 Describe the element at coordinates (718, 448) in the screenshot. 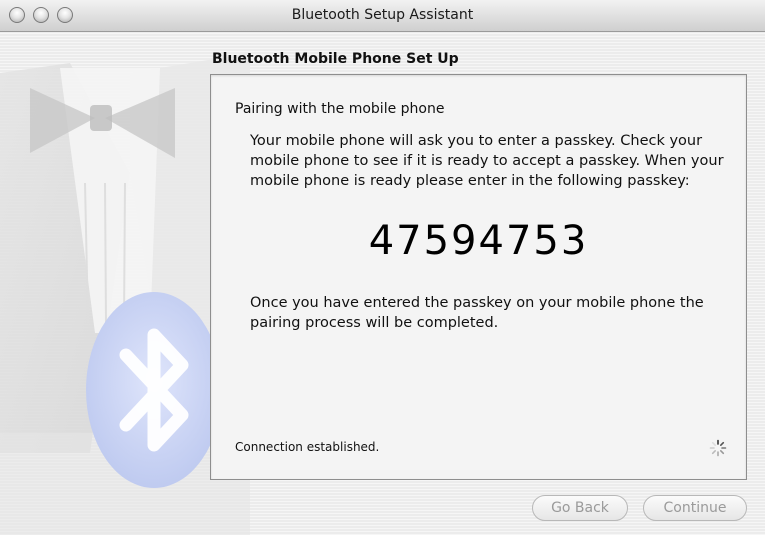

I see `spinner-icon` at that location.